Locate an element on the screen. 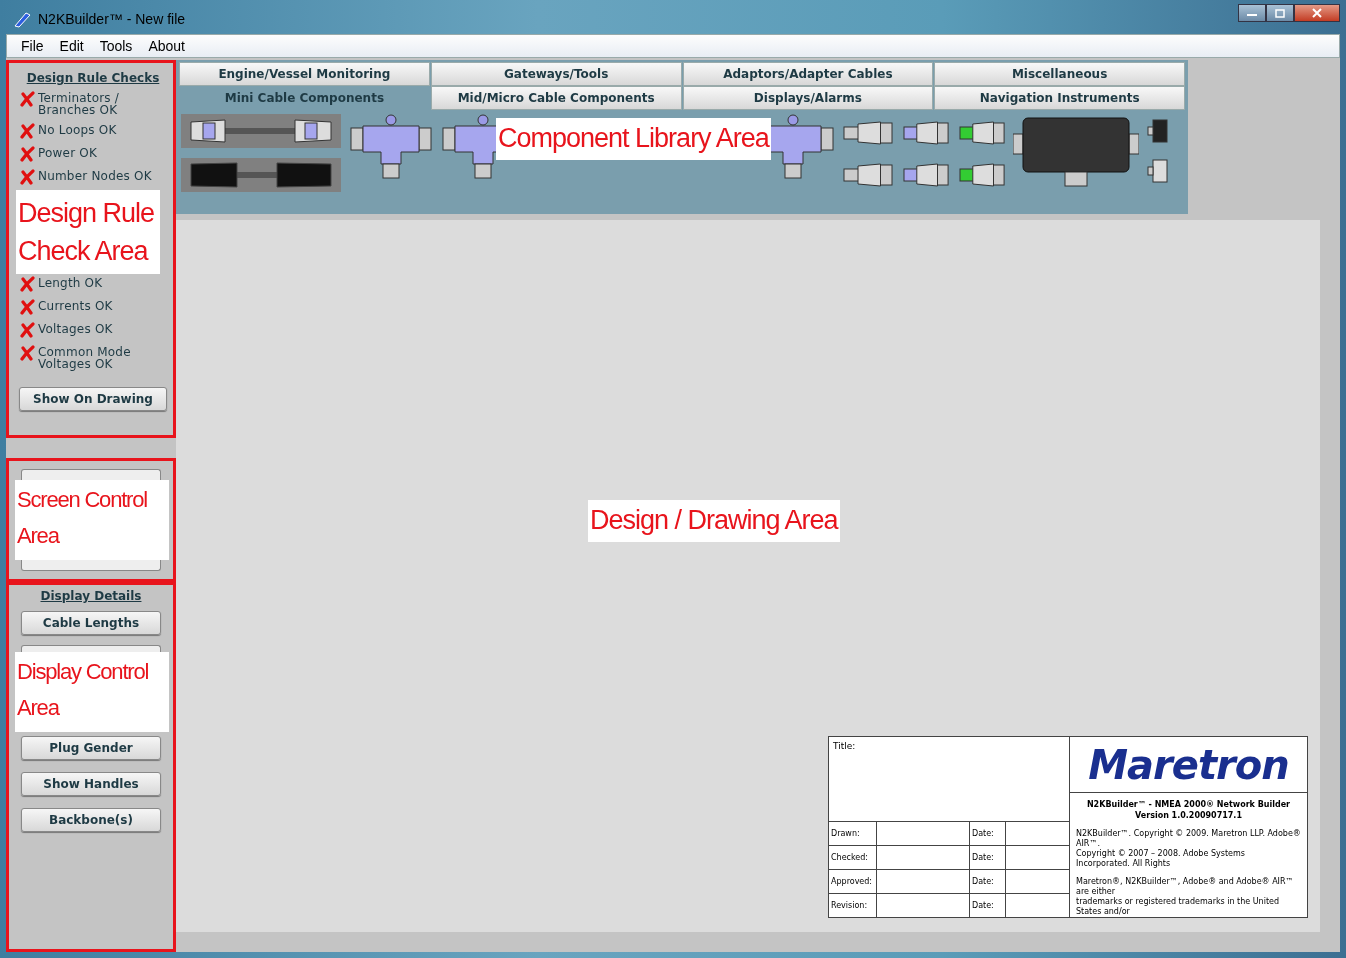 Image resolution: width=1346 pixels, height=958 pixels. close-button is located at coordinates (1317, 13).